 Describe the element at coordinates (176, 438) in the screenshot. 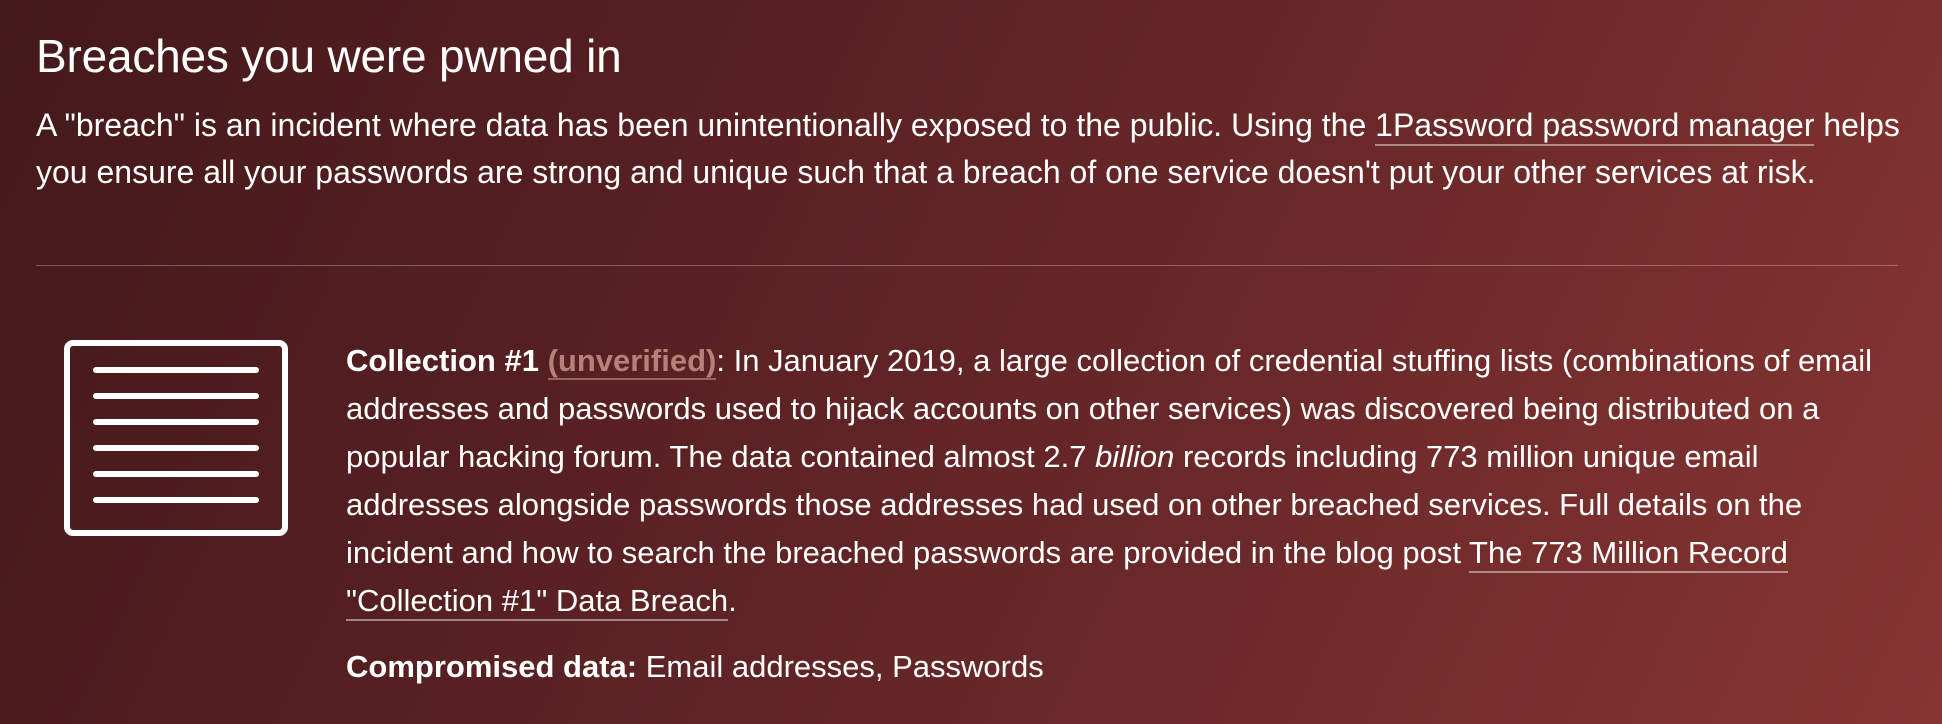

I see `document-lines-icon` at that location.